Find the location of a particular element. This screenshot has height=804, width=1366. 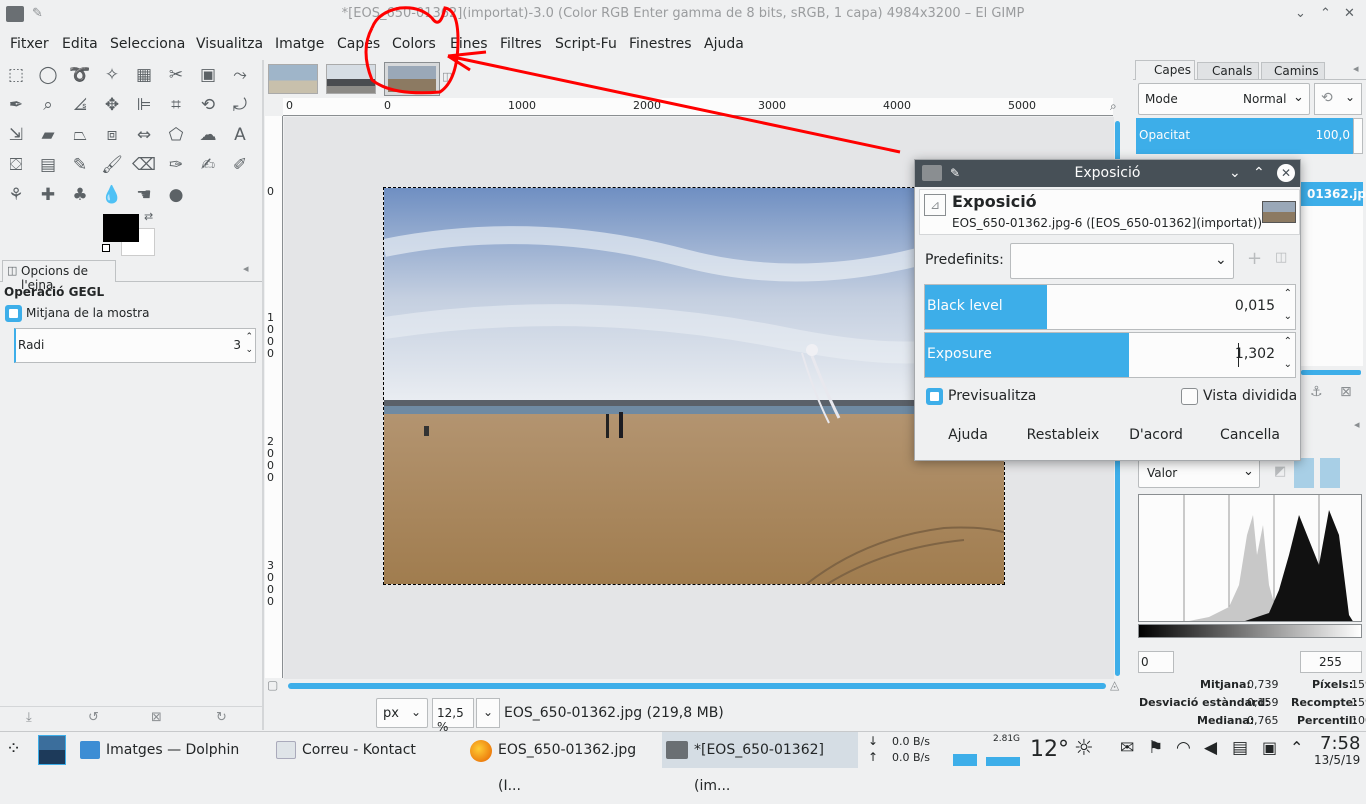

presets-menu-icon: ◫ is located at coordinates (1281, 257).